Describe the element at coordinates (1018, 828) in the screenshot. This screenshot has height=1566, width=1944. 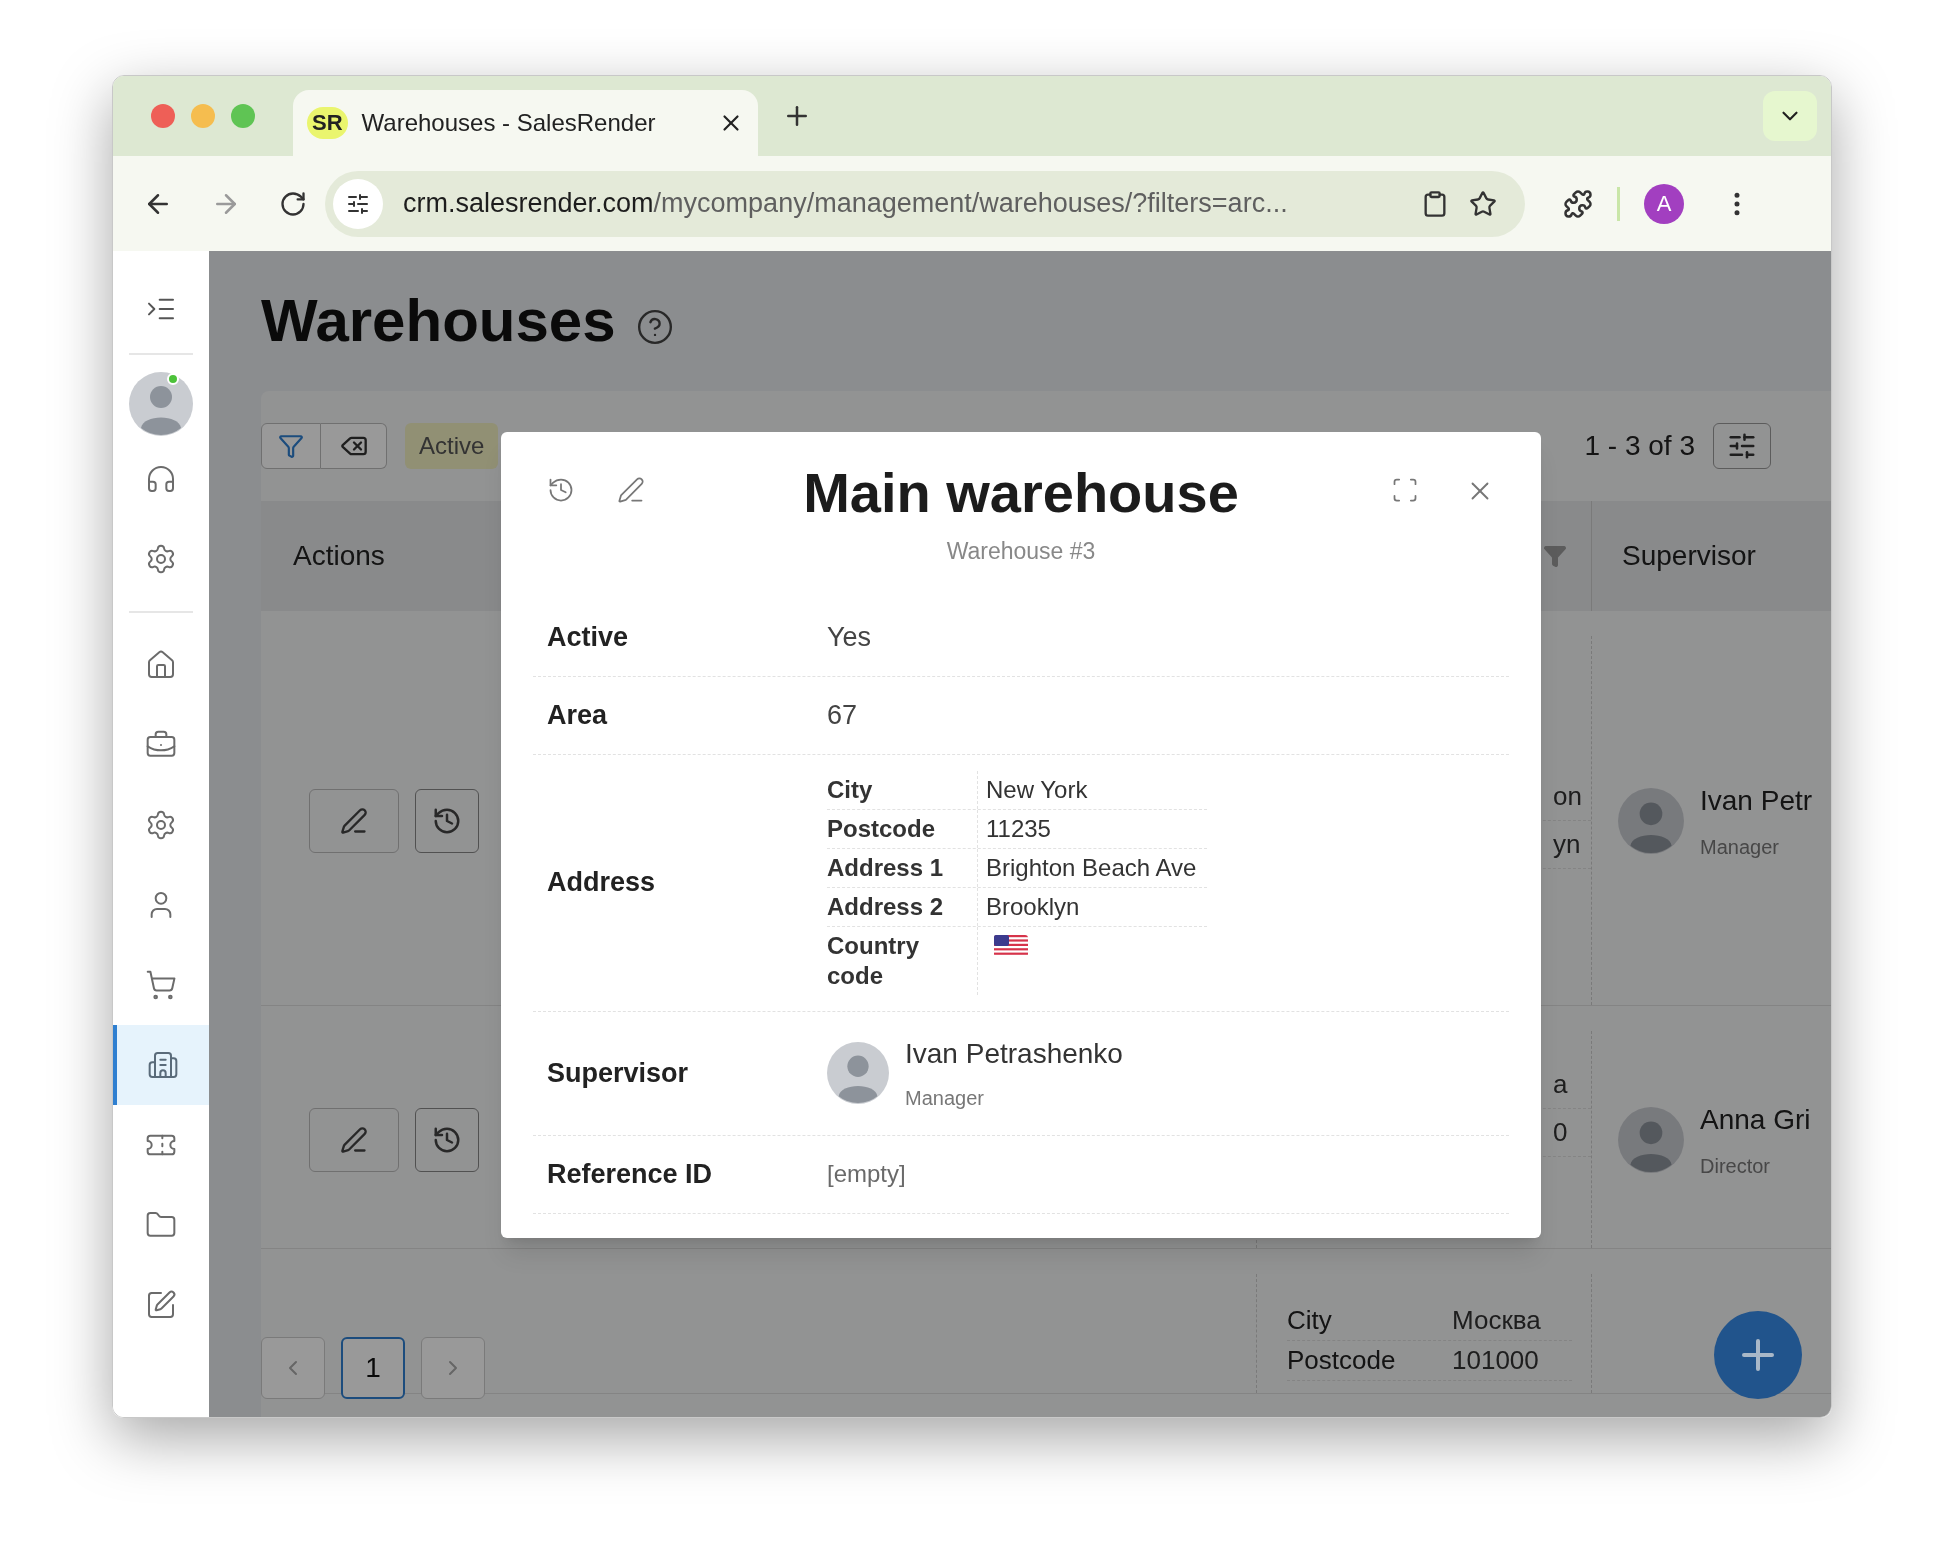
I see `address-value: 11235` at that location.